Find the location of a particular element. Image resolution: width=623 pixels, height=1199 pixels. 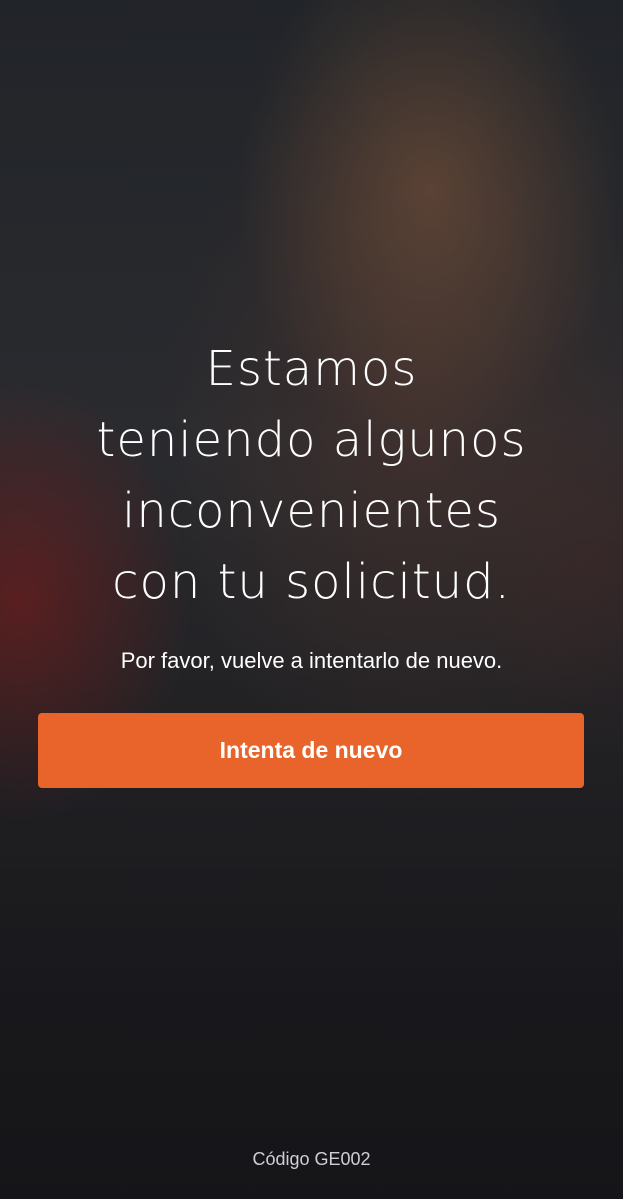

error-subtitle: Por favor, vuelve a intentarlo de nuevo. is located at coordinates (311, 660).